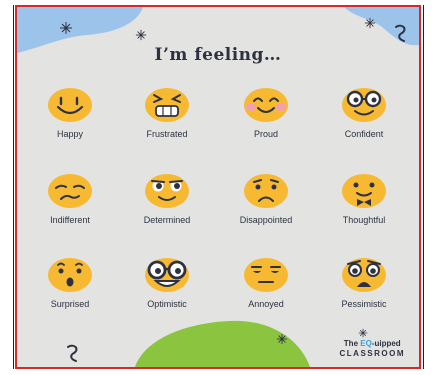 The width and height of the screenshot is (437, 375). Describe the element at coordinates (366, 343) in the screenshot. I see `brand-highlight: EQ` at that location.